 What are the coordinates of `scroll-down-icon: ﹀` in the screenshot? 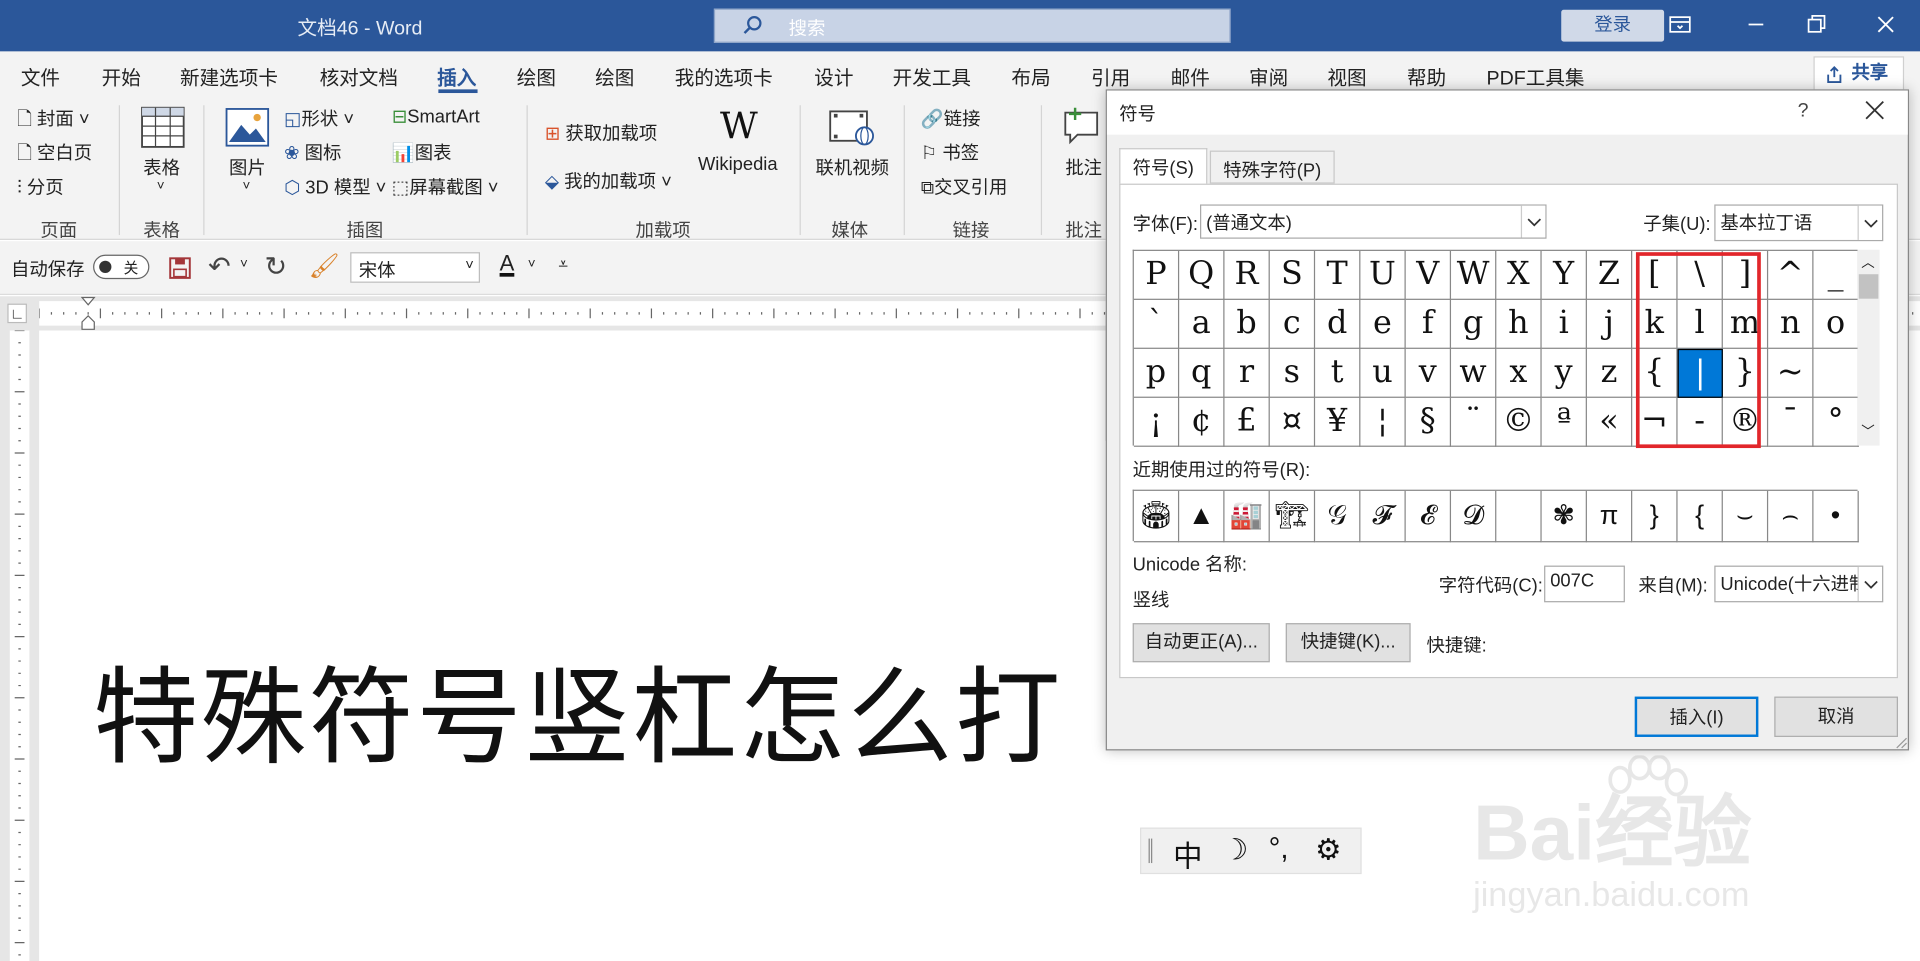 It's located at (1867, 431).